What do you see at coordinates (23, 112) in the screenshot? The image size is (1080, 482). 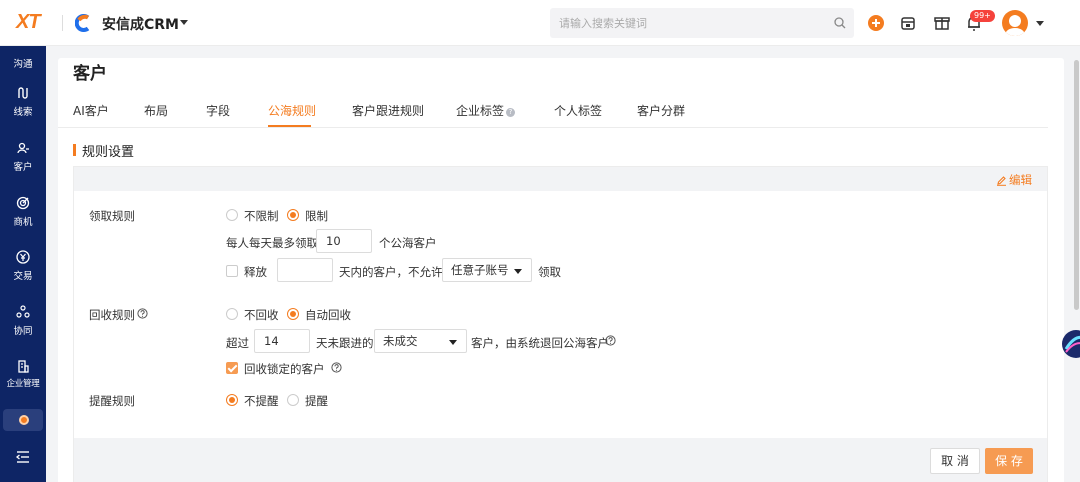 I see `sidebar-item-label: 线索` at bounding box center [23, 112].